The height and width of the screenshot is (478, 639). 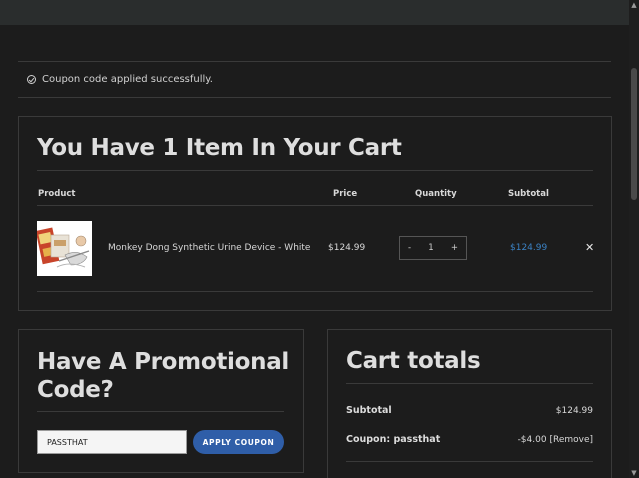 What do you see at coordinates (345, 194) in the screenshot?
I see `header-price: Price` at bounding box center [345, 194].